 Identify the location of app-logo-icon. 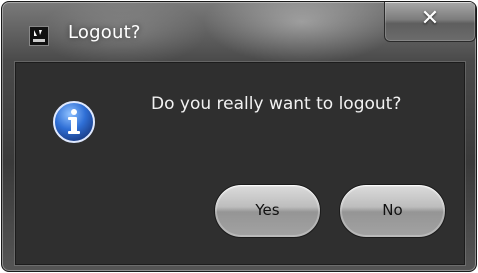
(39, 36).